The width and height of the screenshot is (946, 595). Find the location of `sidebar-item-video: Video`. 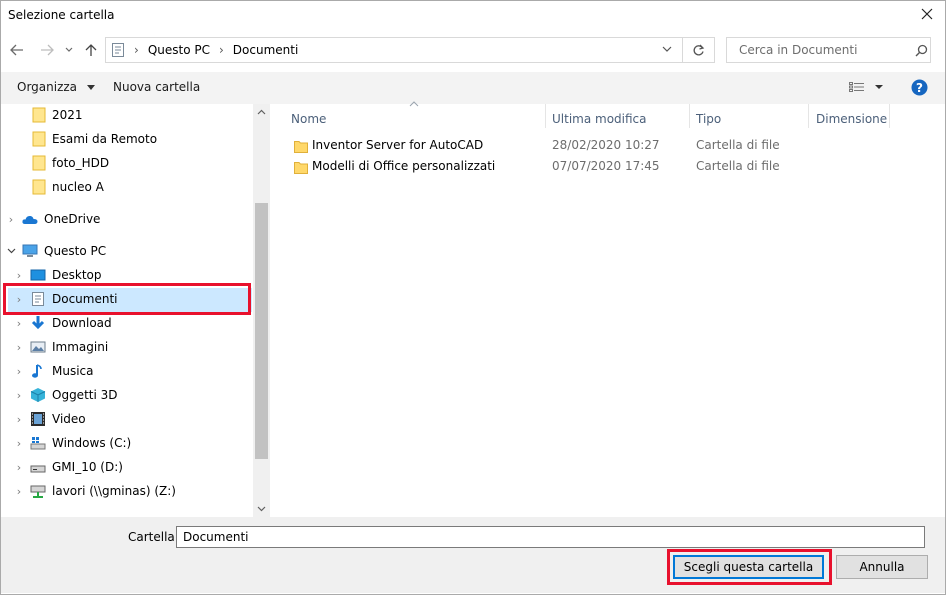

sidebar-item-video: Video is located at coordinates (58, 419).